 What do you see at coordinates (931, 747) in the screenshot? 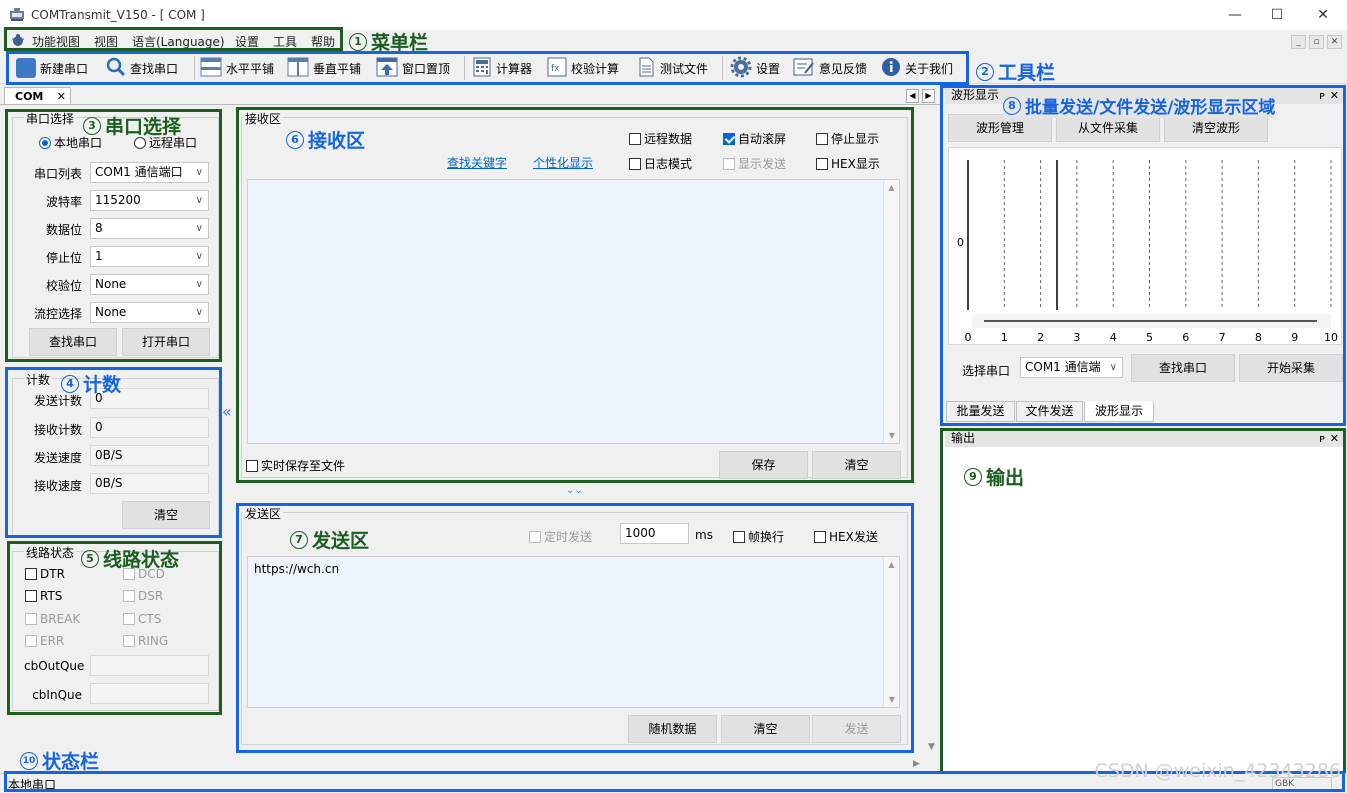
I see `scroll-down-icon: ▼` at bounding box center [931, 747].